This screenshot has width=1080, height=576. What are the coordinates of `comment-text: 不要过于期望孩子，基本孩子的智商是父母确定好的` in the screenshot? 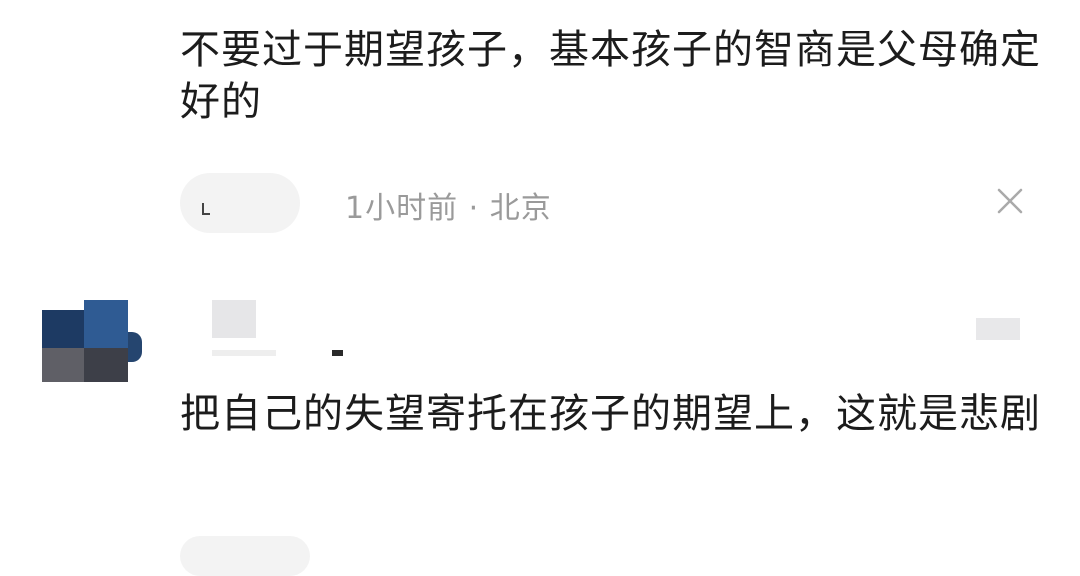 It's located at (610, 76).